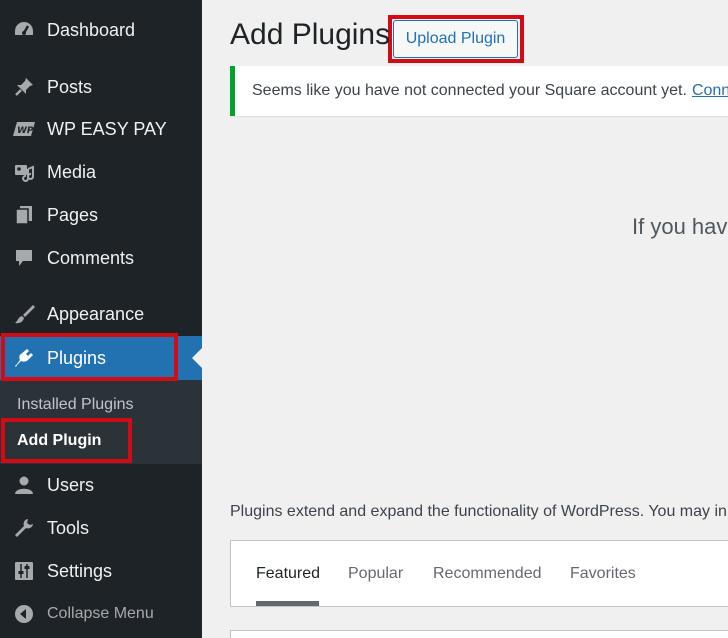  Describe the element at coordinates (101, 485) in the screenshot. I see `sidebar-item-users: Users` at that location.